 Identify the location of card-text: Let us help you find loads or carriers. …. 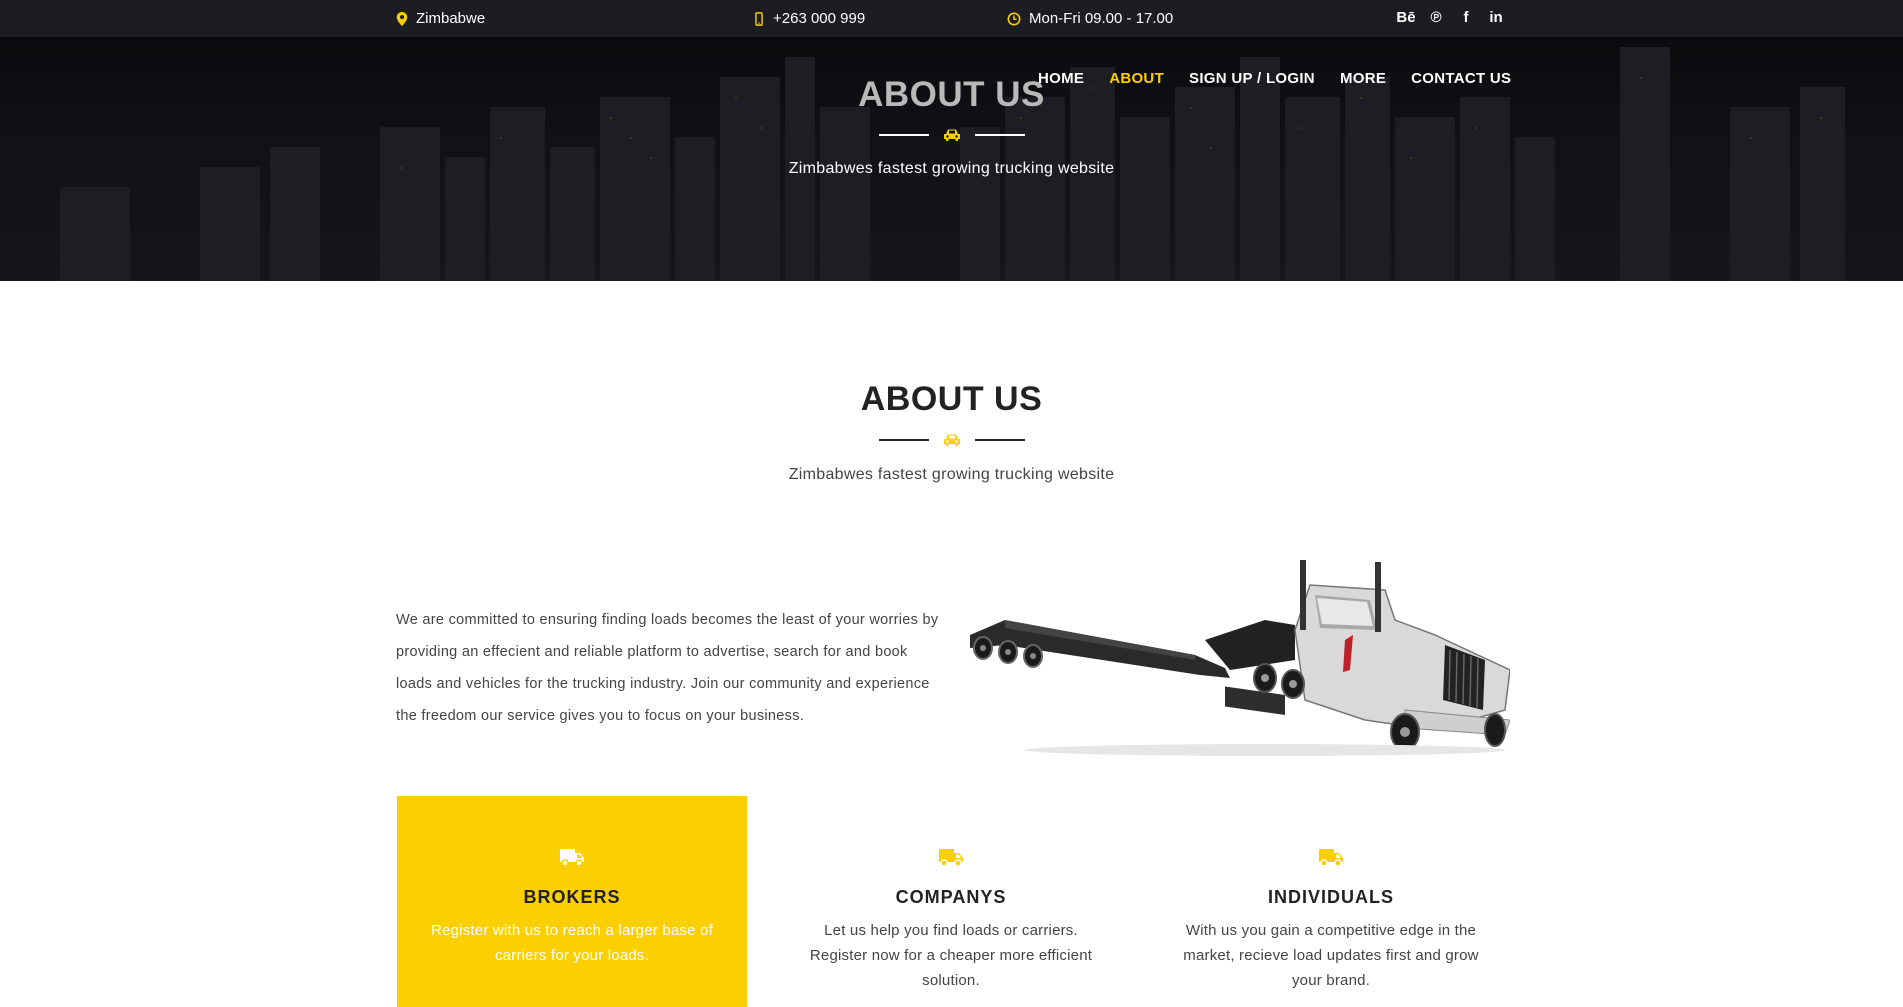
(951, 955).